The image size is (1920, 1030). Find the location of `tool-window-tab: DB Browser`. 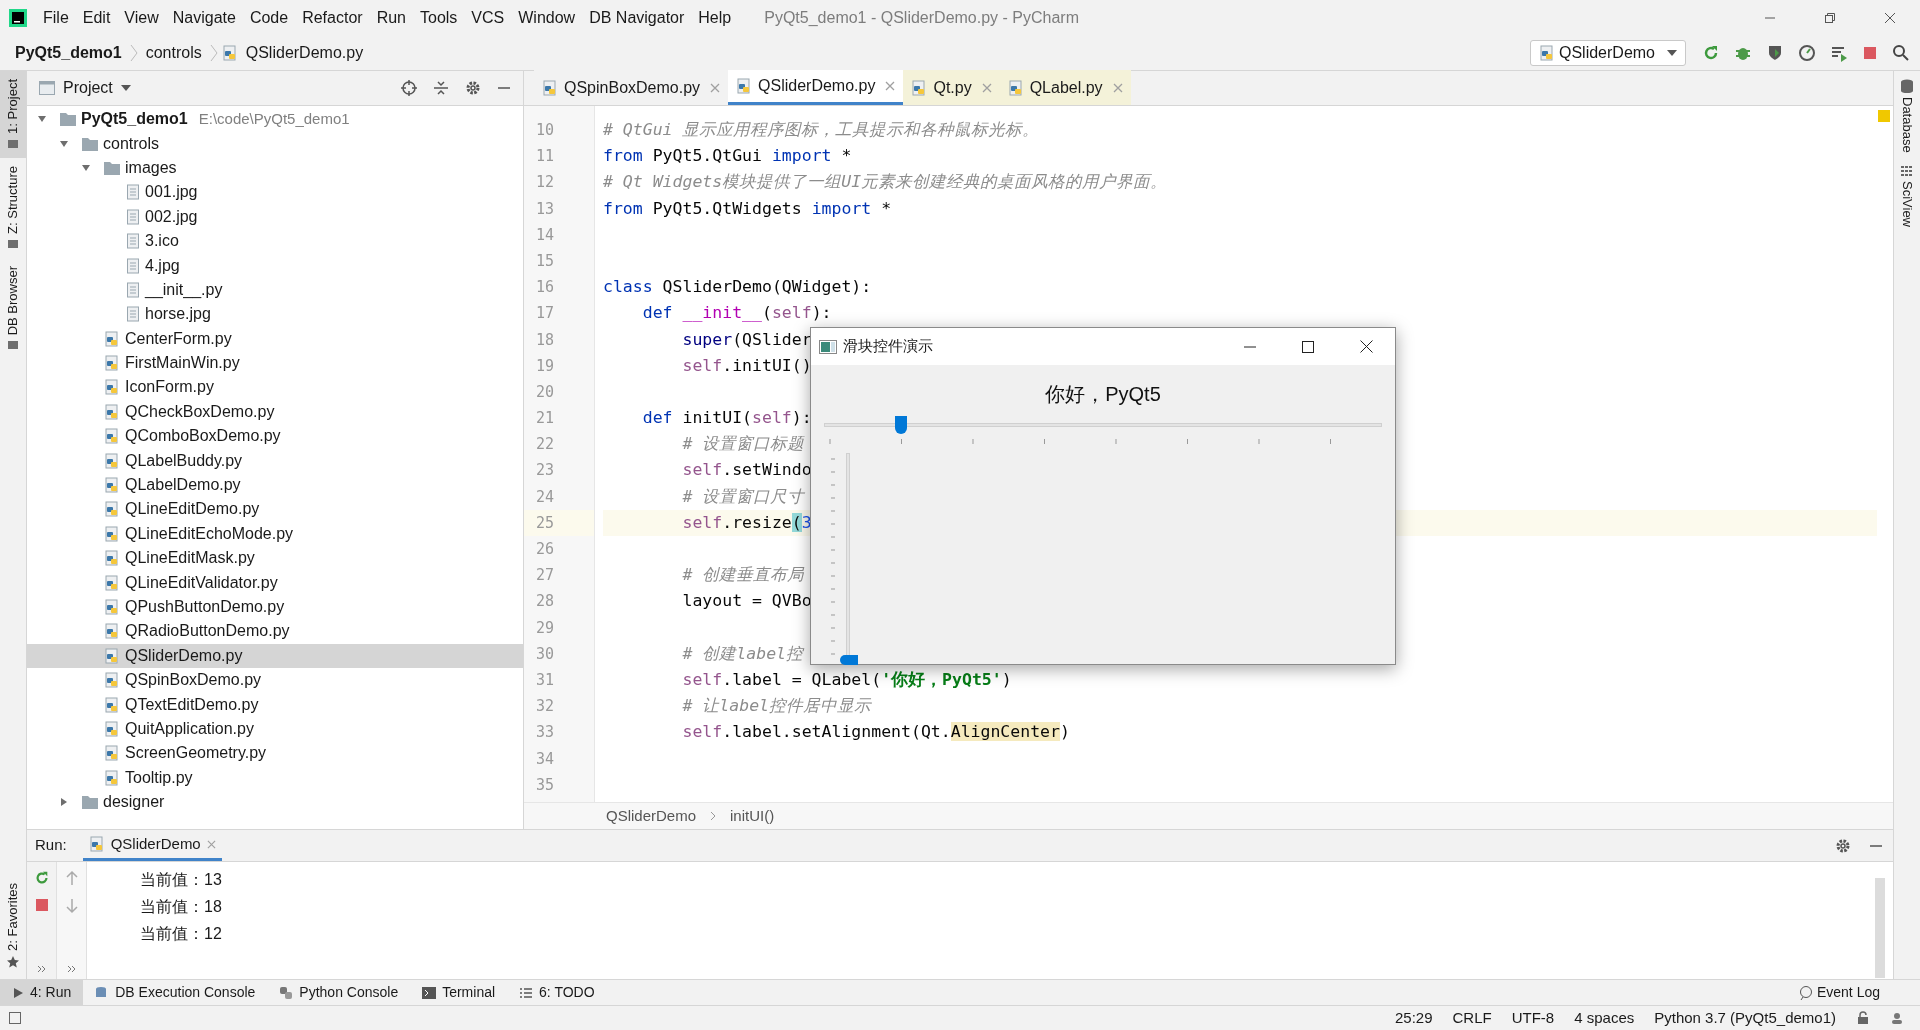

tool-window-tab: DB Browser is located at coordinates (13, 308).